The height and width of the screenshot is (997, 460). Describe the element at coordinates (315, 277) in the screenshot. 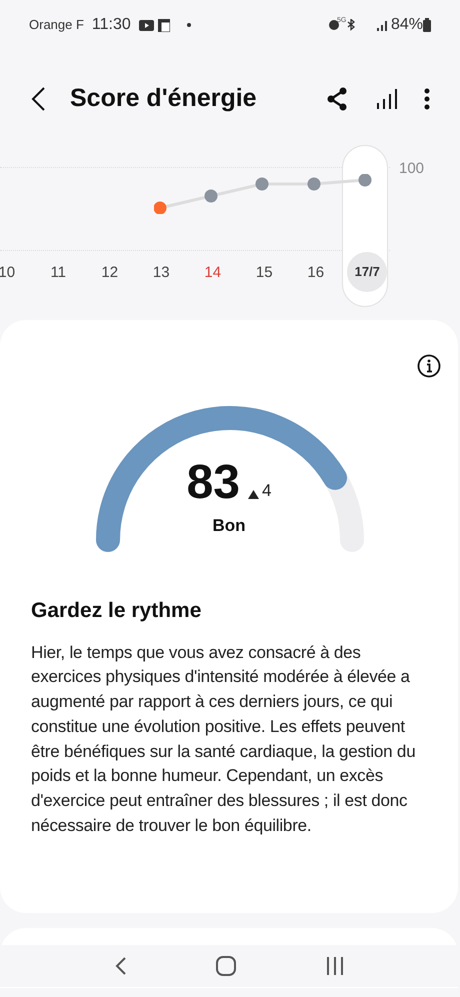

I see `day-label: 16` at that location.